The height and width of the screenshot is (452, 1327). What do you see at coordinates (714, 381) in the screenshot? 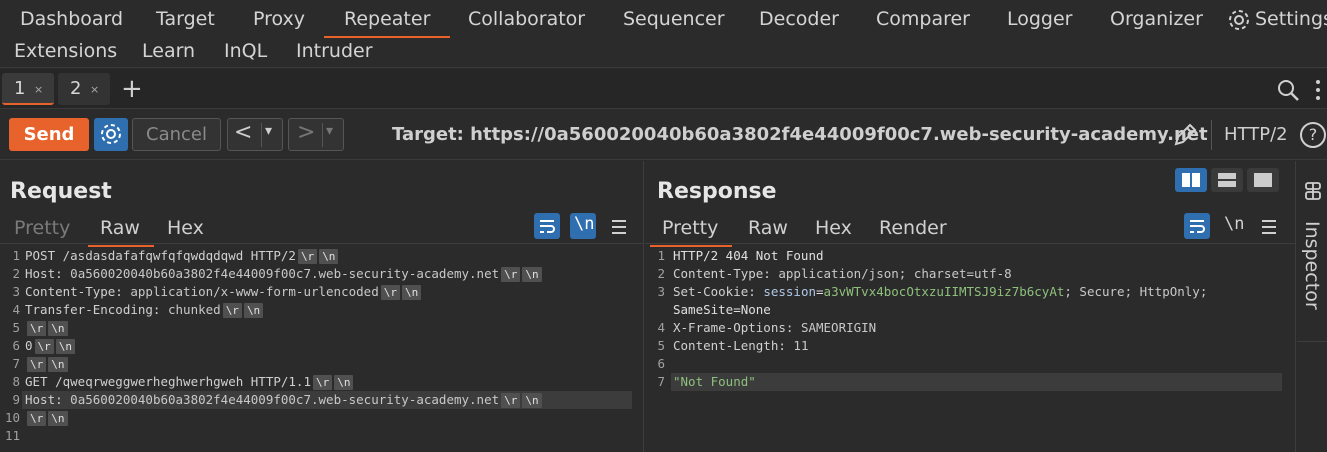
I see `response-body: "Not Found"` at bounding box center [714, 381].